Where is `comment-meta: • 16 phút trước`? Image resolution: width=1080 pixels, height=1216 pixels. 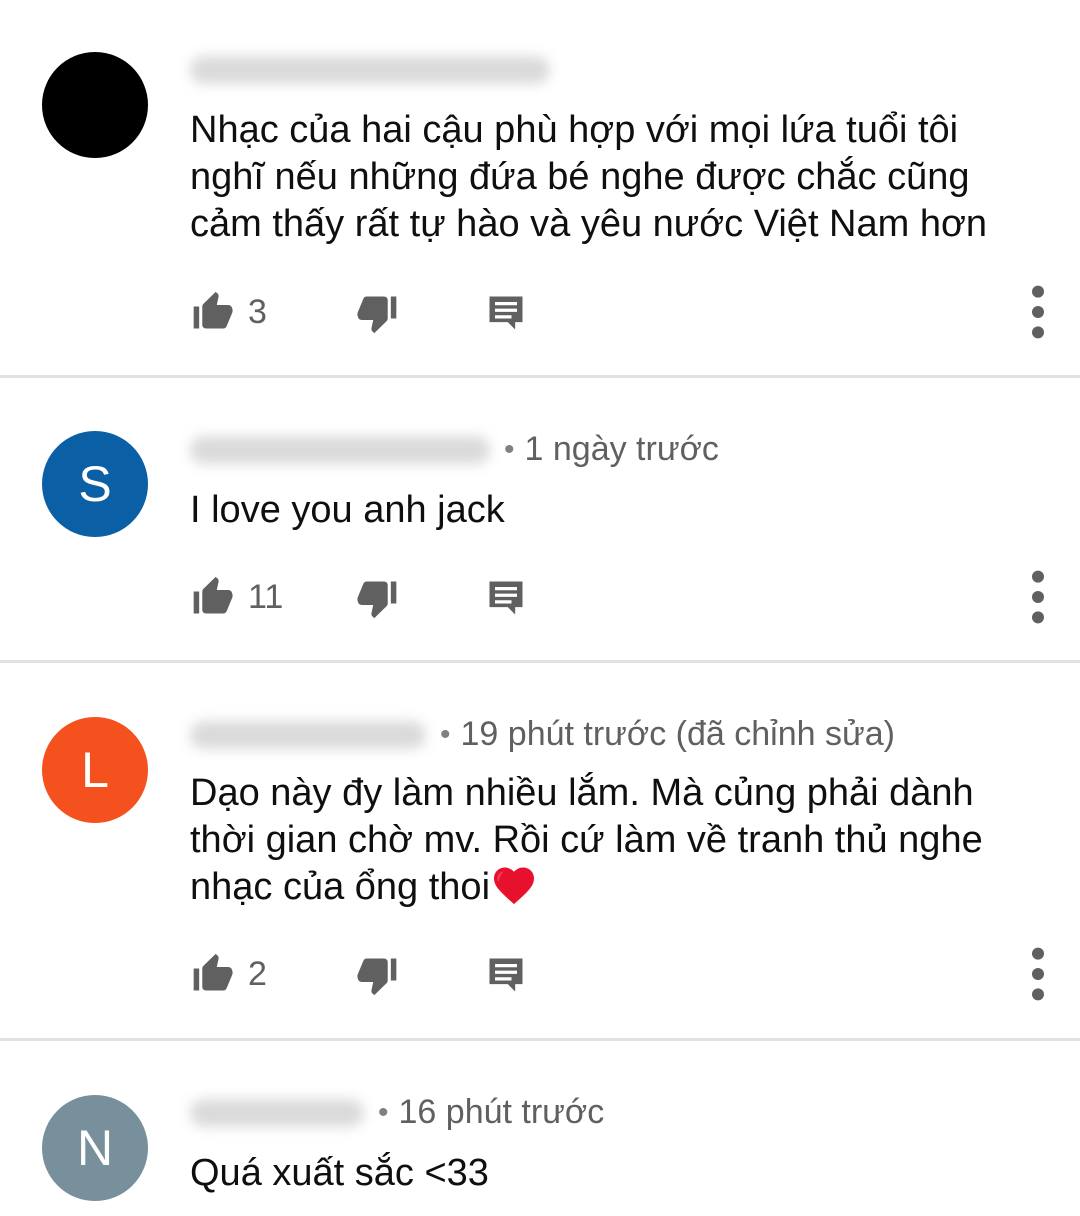
comment-meta: • 16 phút trước is located at coordinates (397, 1112).